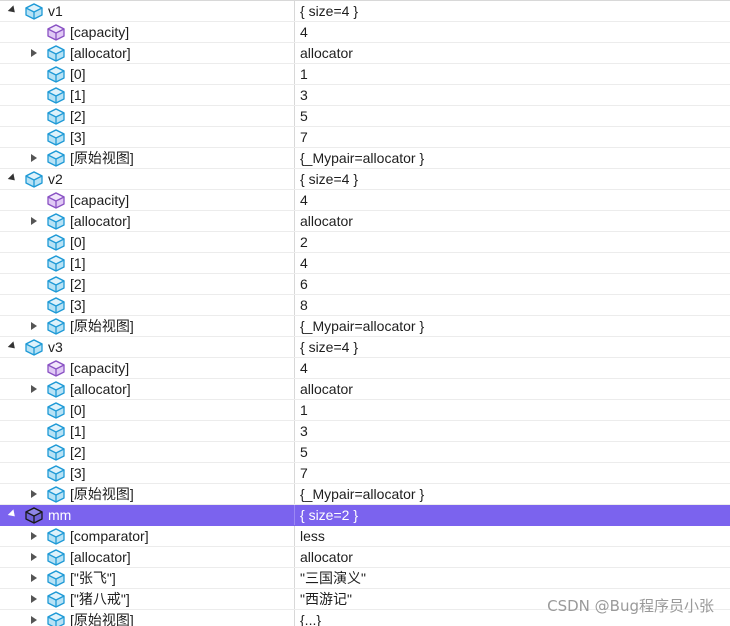 The height and width of the screenshot is (626, 730). Describe the element at coordinates (304, 305) in the screenshot. I see `variable-value: 8` at that location.